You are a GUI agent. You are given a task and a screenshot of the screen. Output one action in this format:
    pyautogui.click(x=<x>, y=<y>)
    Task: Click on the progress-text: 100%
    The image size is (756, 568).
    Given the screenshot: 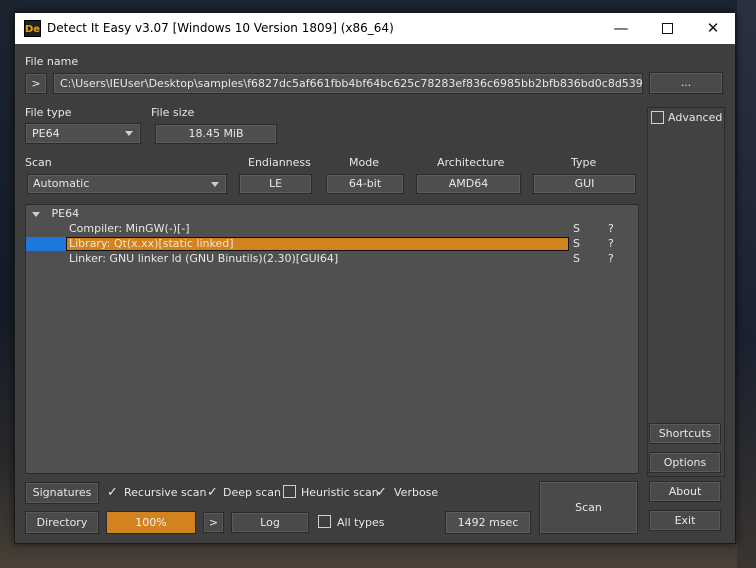 What is the action you would take?
    pyautogui.click(x=151, y=522)
    